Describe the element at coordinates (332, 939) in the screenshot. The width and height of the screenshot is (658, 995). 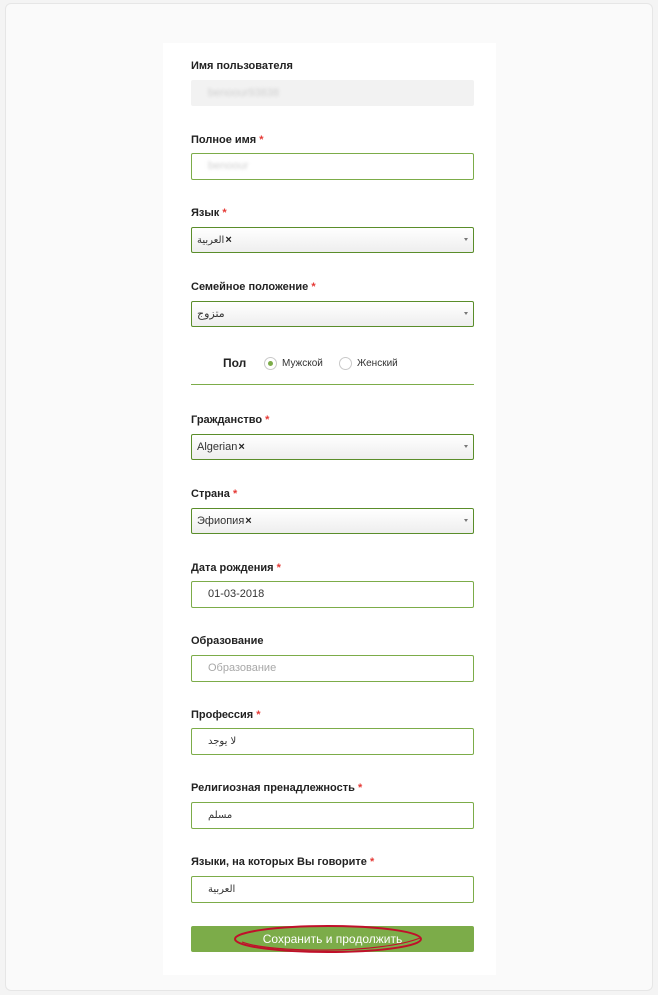
I see `save-continue-button: Сохранить и продолжить` at that location.